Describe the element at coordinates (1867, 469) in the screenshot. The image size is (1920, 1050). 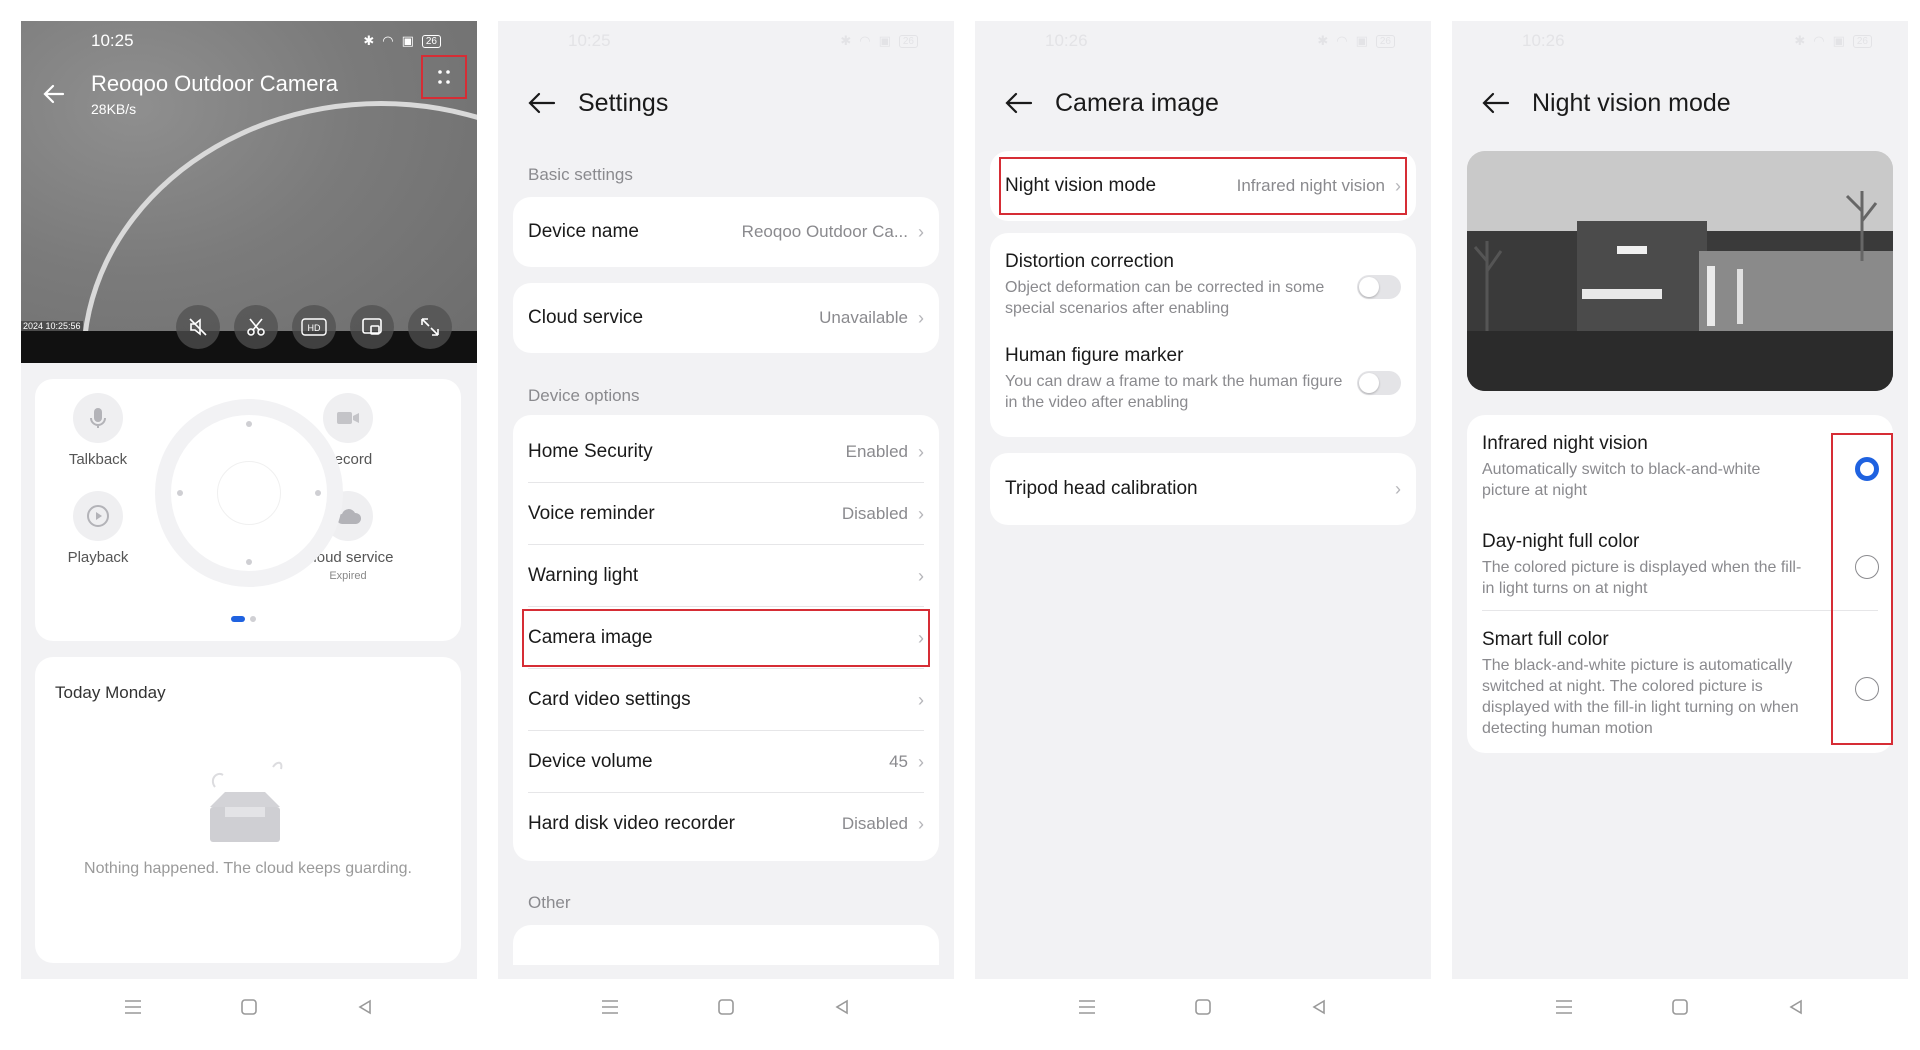
I see `radio-selected` at that location.